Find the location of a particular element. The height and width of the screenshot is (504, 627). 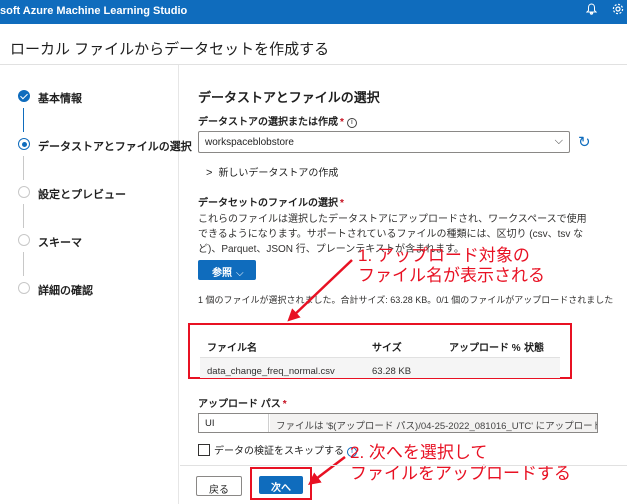

annotation-arrows is located at coordinates (320, 372).